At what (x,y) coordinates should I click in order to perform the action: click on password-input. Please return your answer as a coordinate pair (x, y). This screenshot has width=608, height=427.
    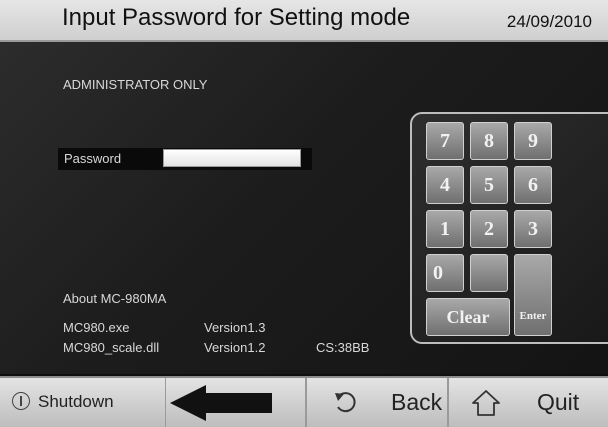
    Looking at the image, I should click on (232, 158).